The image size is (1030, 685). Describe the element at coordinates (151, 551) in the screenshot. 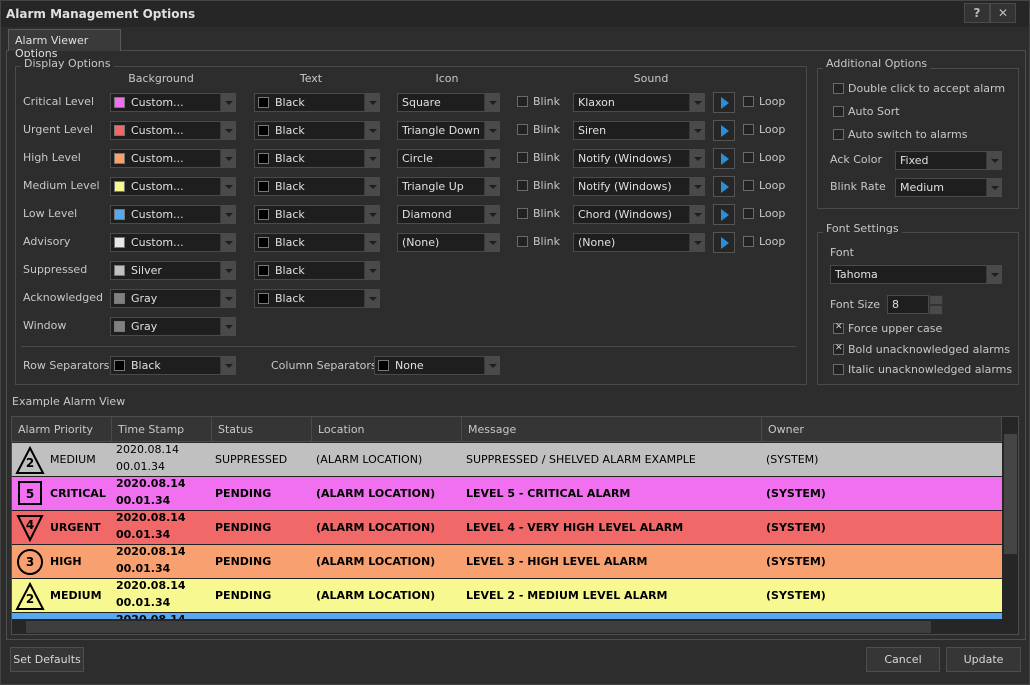

I see `date-cell: 2020.08.14` at that location.